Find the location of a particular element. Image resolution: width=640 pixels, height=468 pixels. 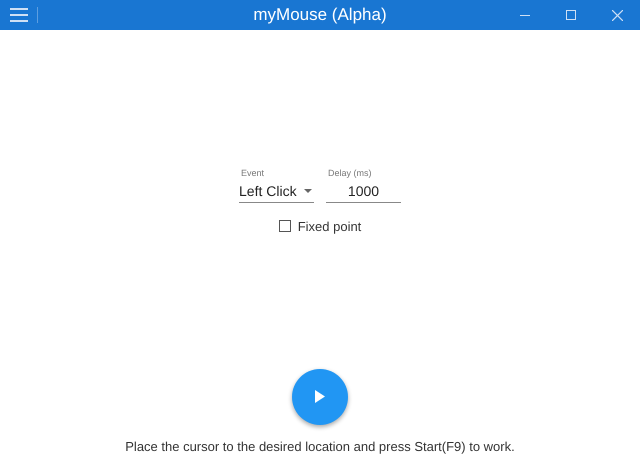

delay-field: 1000 is located at coordinates (363, 191).